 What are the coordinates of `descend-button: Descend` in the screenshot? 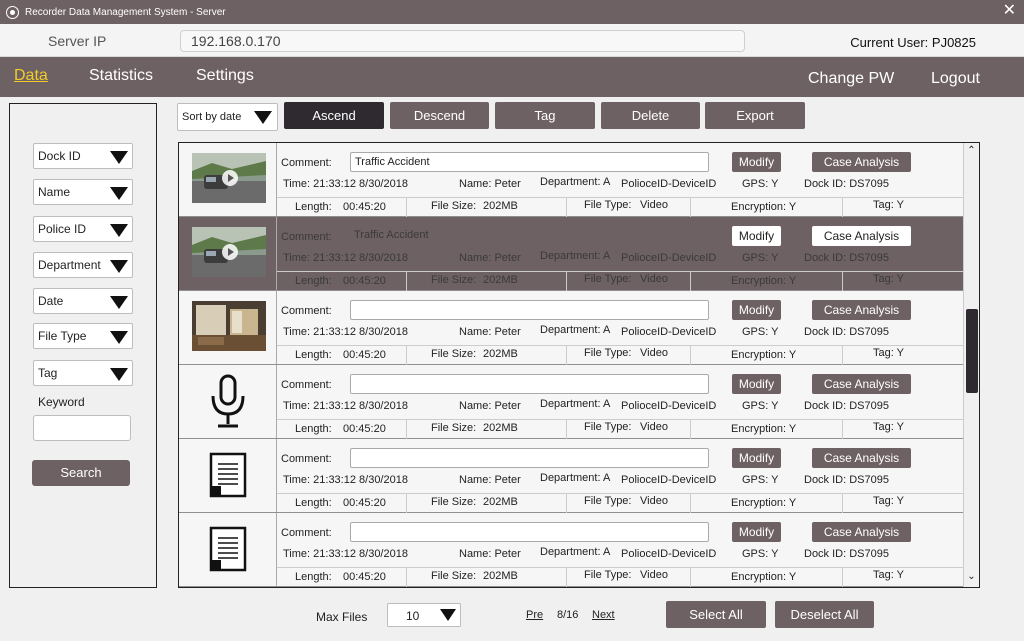 It's located at (439, 115).